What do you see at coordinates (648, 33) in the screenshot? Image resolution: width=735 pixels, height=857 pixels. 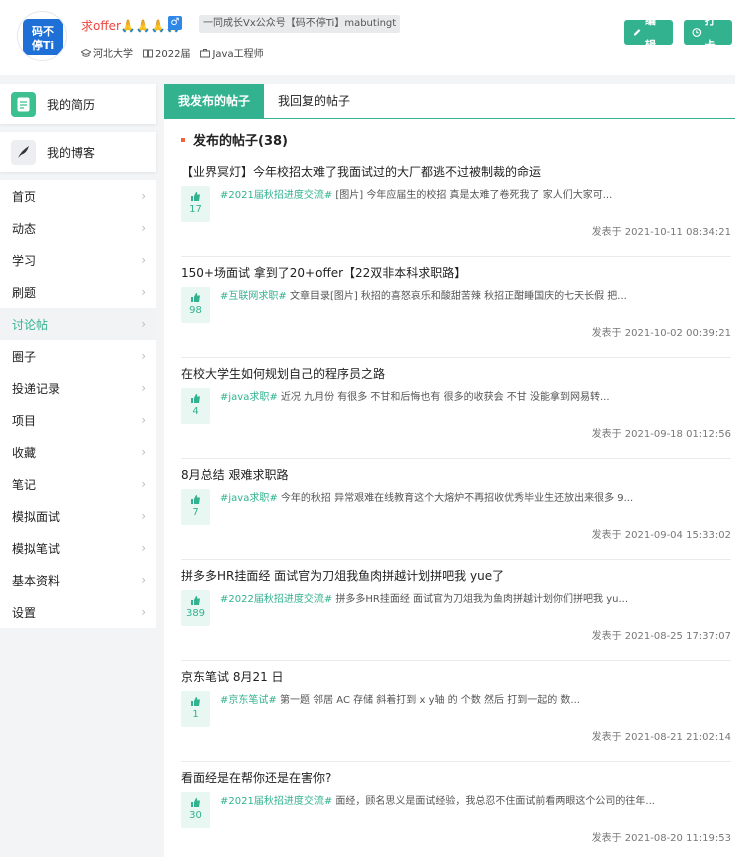 I see `edit-button: 编辑` at bounding box center [648, 33].